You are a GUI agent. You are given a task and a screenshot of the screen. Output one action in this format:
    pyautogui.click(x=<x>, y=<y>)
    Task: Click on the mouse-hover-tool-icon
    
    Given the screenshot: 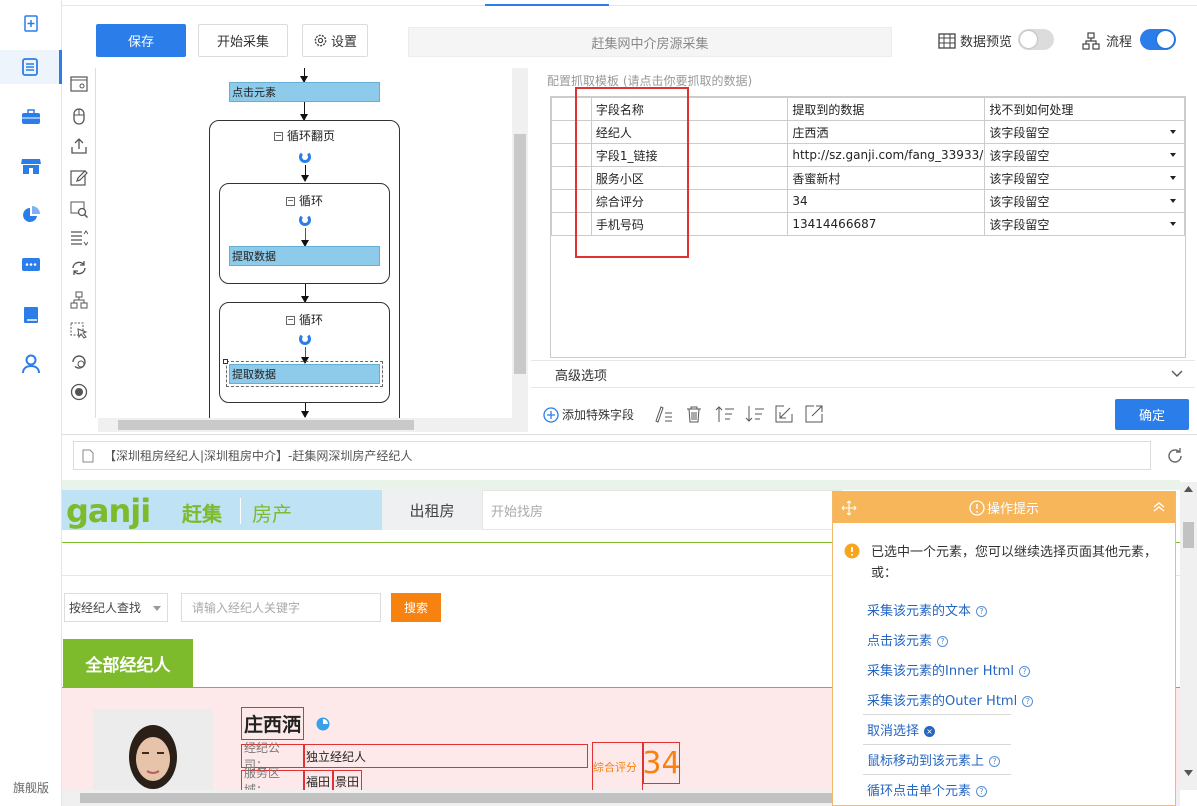 What is the action you would take?
    pyautogui.click(x=79, y=331)
    